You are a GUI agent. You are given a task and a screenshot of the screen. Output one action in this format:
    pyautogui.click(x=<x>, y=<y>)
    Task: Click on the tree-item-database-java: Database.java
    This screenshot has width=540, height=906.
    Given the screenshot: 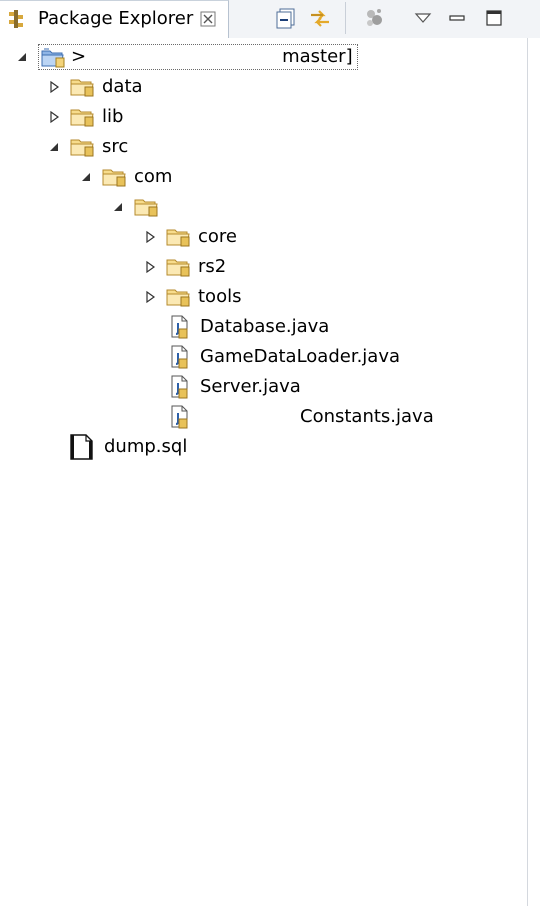 What is the action you would take?
    pyautogui.click(x=247, y=327)
    